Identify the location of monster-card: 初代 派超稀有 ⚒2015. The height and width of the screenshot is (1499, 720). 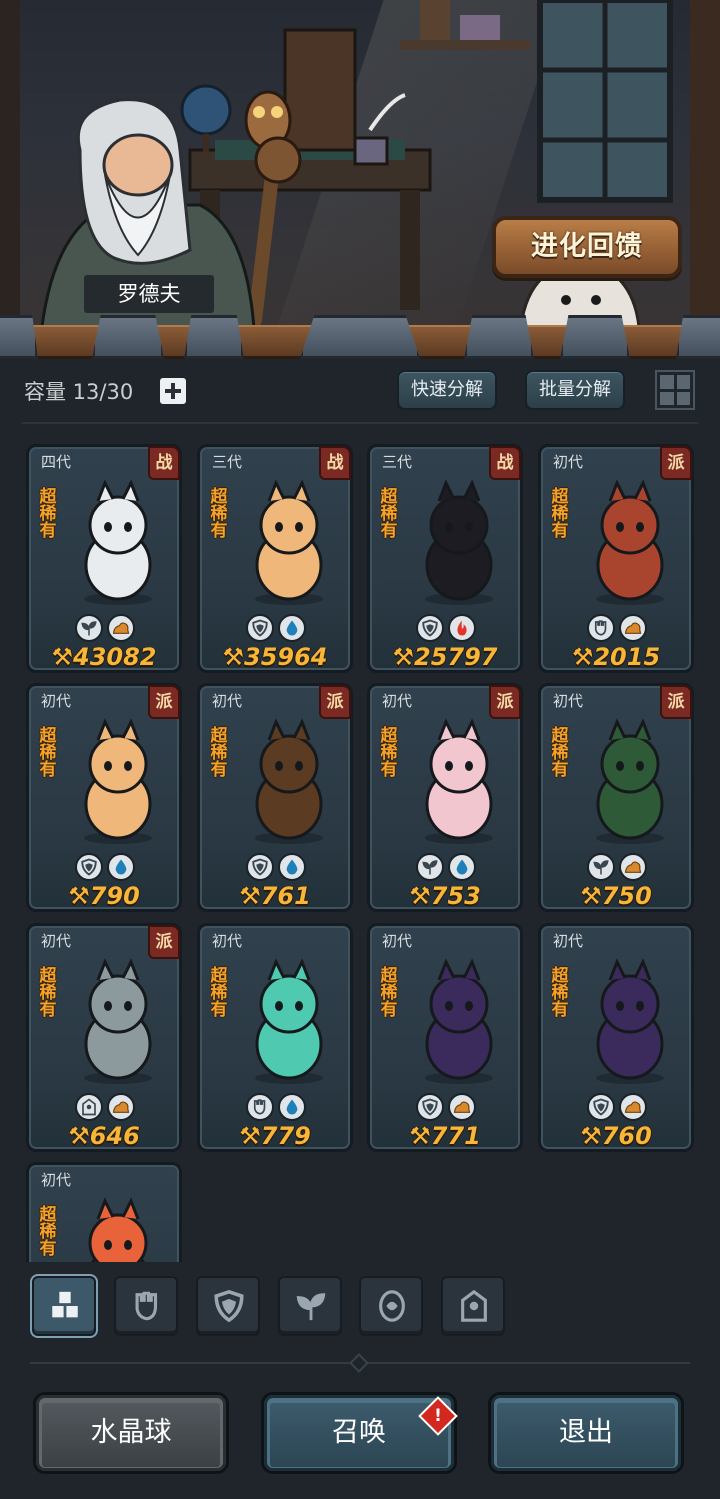
(616, 558).